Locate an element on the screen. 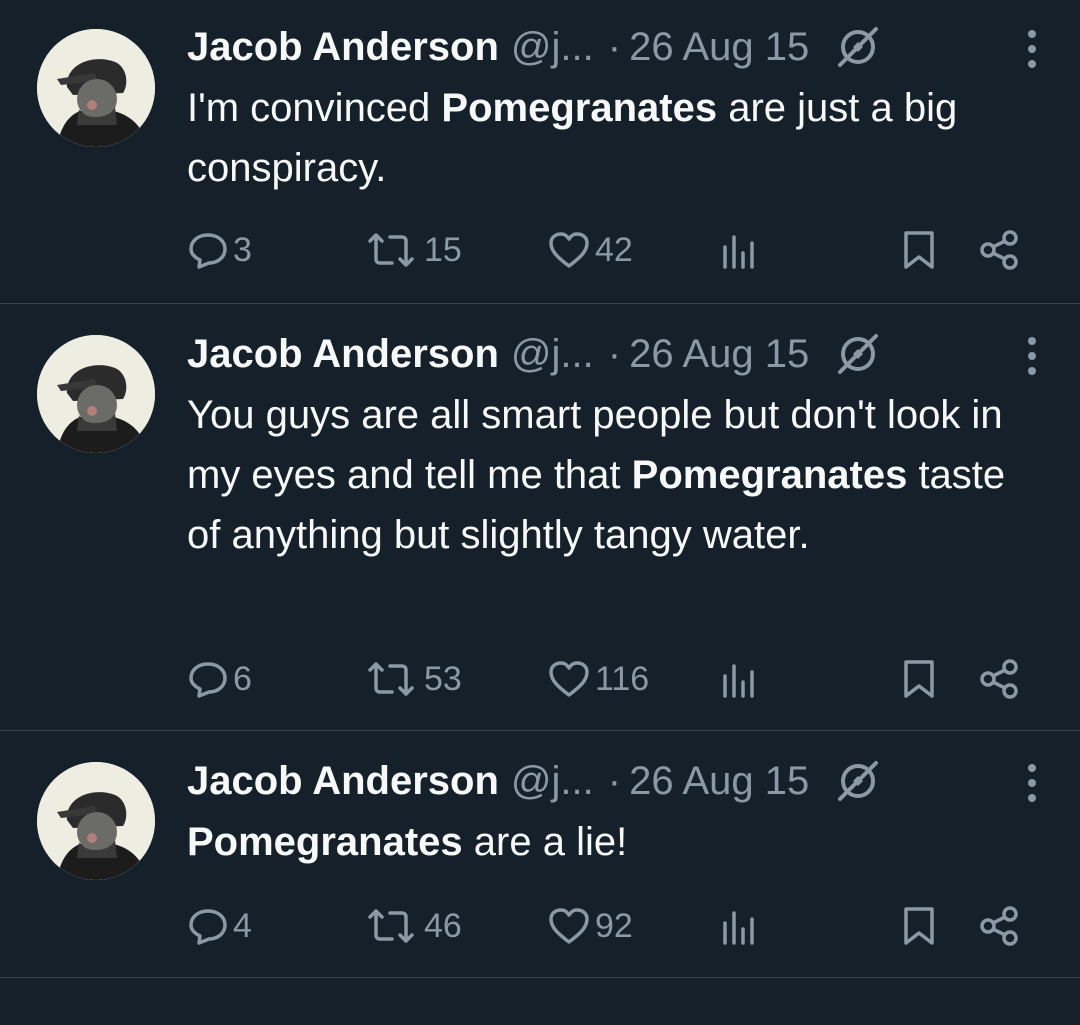  like-button: 92 is located at coordinates (590, 926).